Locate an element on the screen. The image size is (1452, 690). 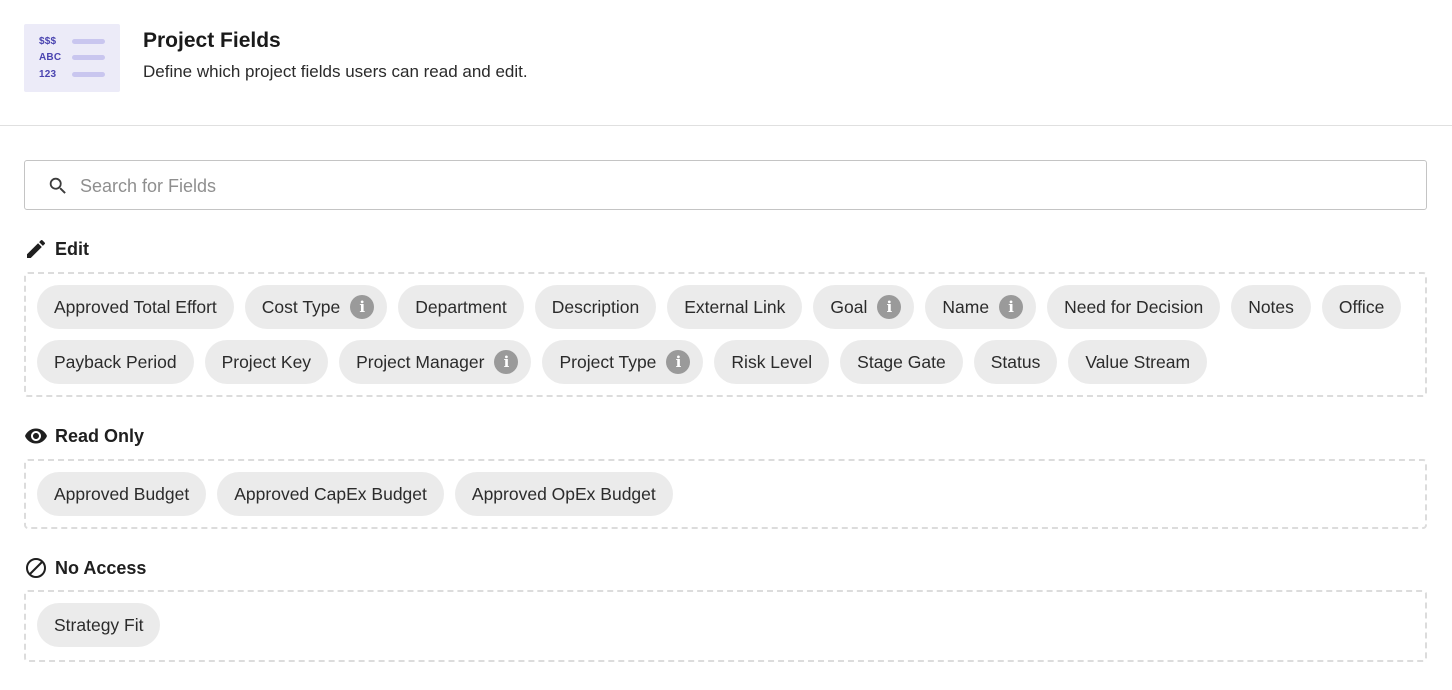
field-chip: External Link is located at coordinates (735, 307).